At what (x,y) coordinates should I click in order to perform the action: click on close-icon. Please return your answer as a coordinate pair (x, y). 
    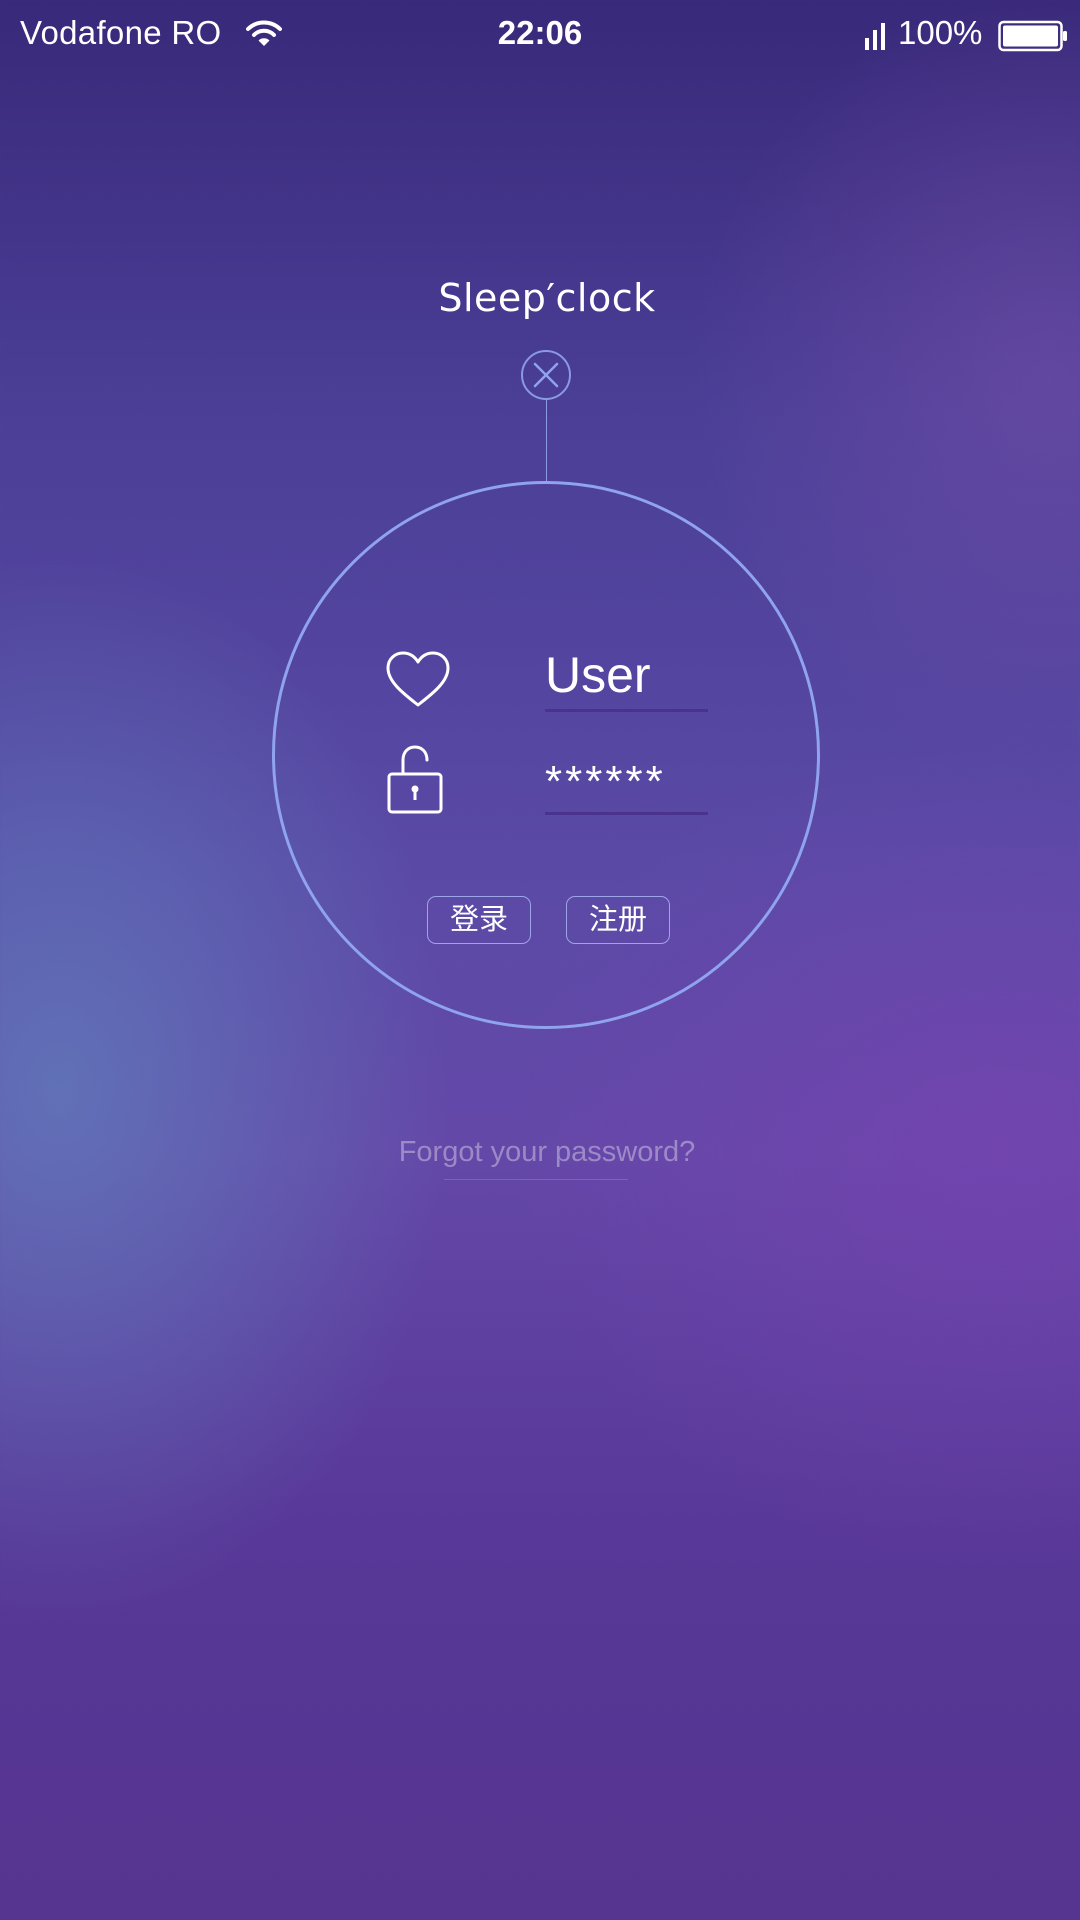
    Looking at the image, I should click on (546, 375).